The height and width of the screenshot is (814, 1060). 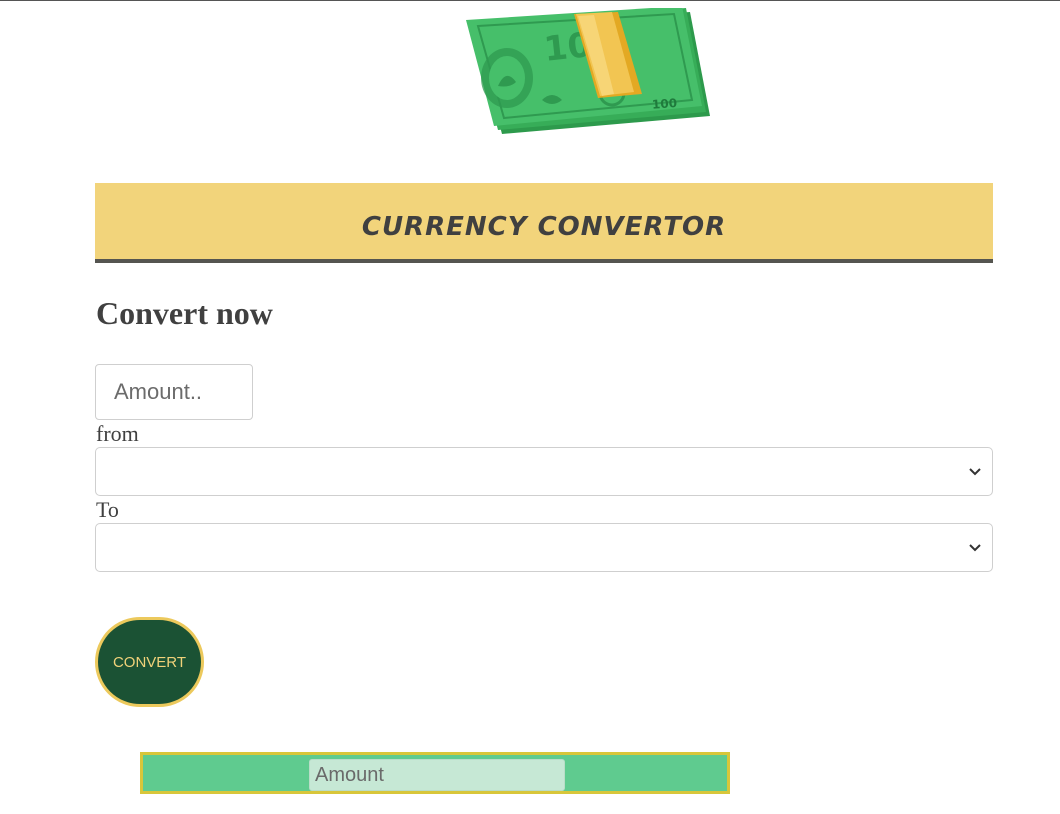 What do you see at coordinates (544, 227) in the screenshot?
I see `app-title: CURRENCY CONVERTOR` at bounding box center [544, 227].